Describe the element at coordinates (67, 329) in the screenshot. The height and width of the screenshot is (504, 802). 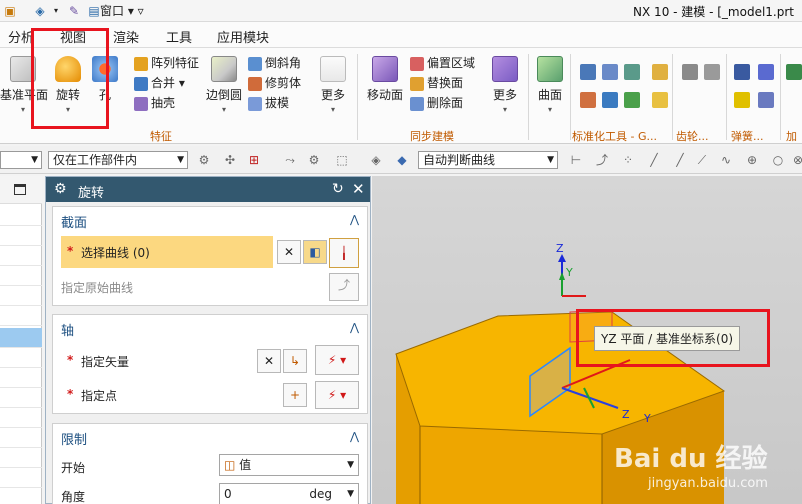
I see `axis-title: 轴` at that location.